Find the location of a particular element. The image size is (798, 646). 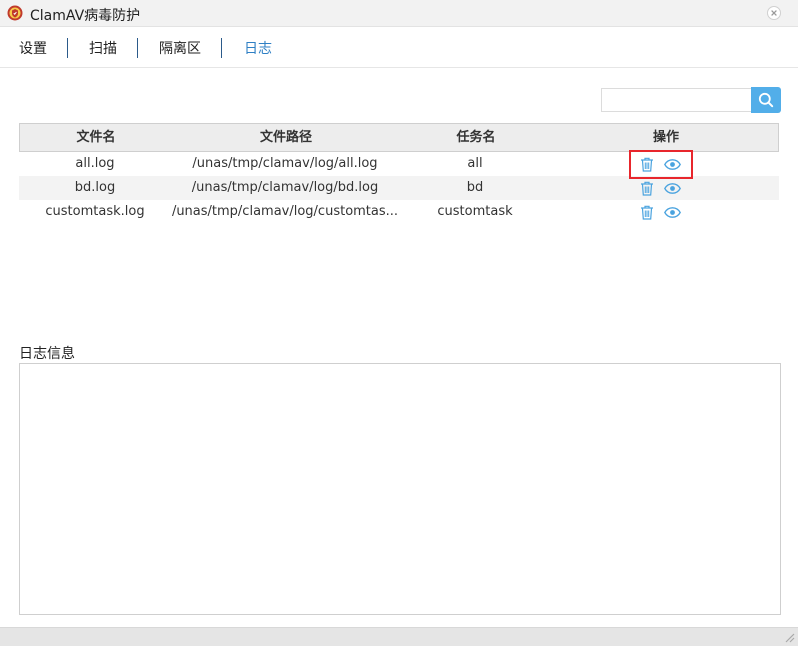

tab-scan: 扫描 is located at coordinates (103, 48).